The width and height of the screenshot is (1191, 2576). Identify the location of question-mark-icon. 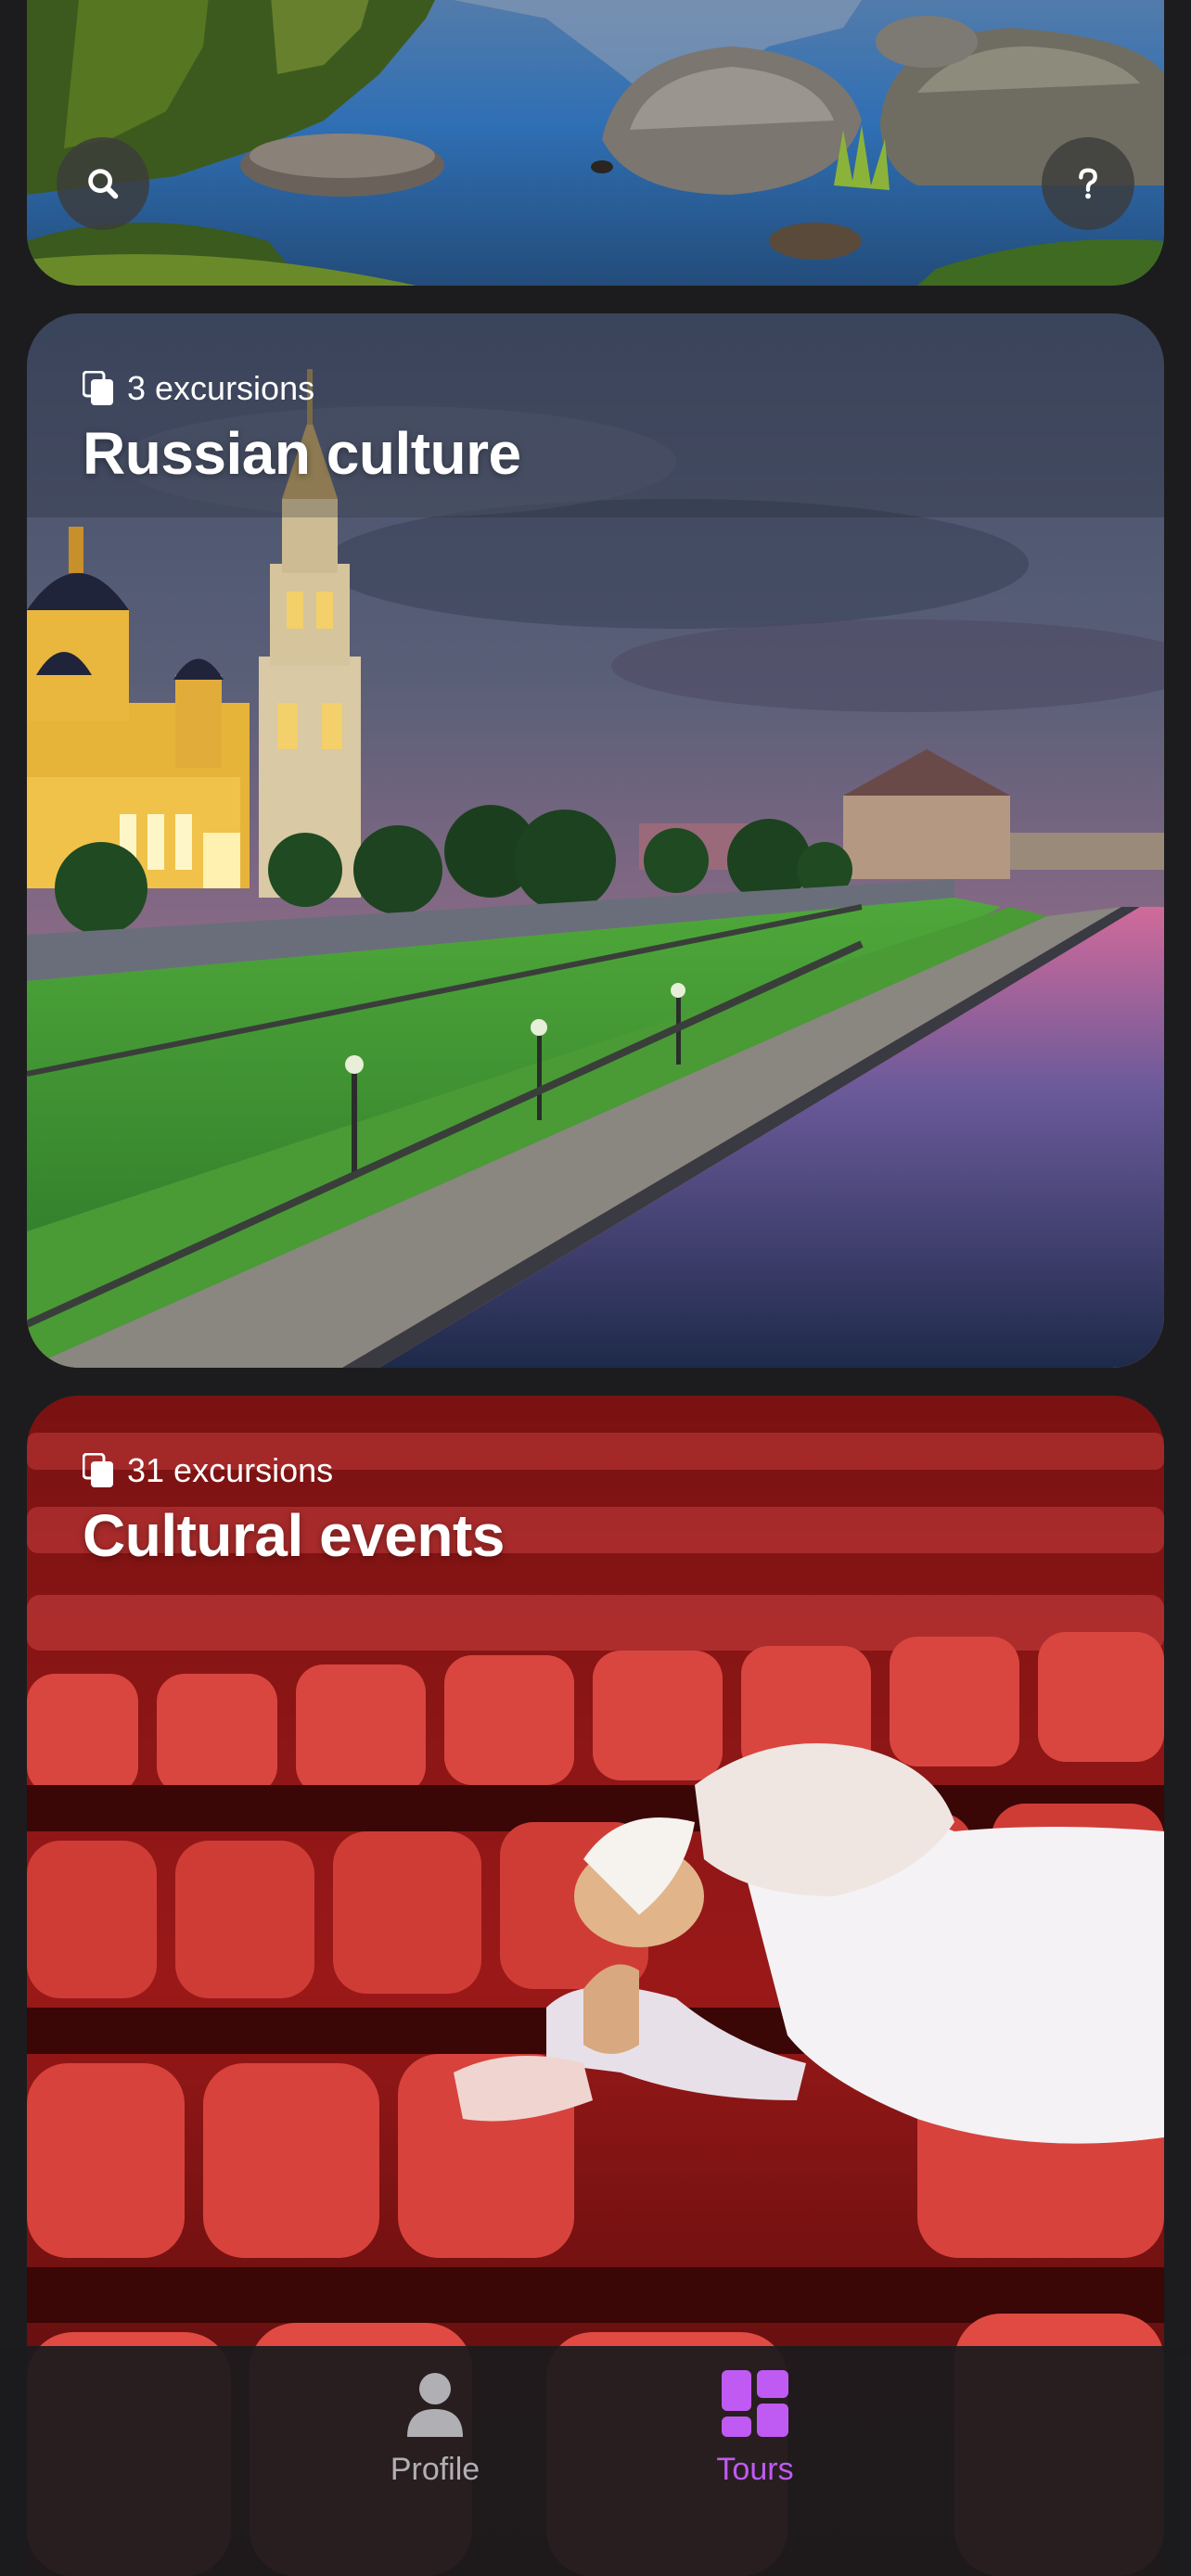
(1088, 183).